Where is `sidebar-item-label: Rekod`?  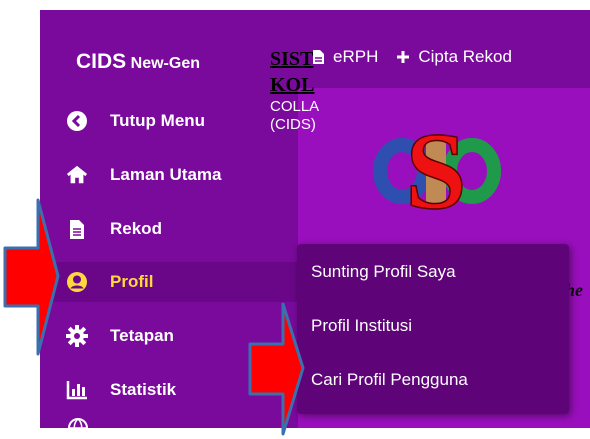
sidebar-item-label: Rekod is located at coordinates (136, 228).